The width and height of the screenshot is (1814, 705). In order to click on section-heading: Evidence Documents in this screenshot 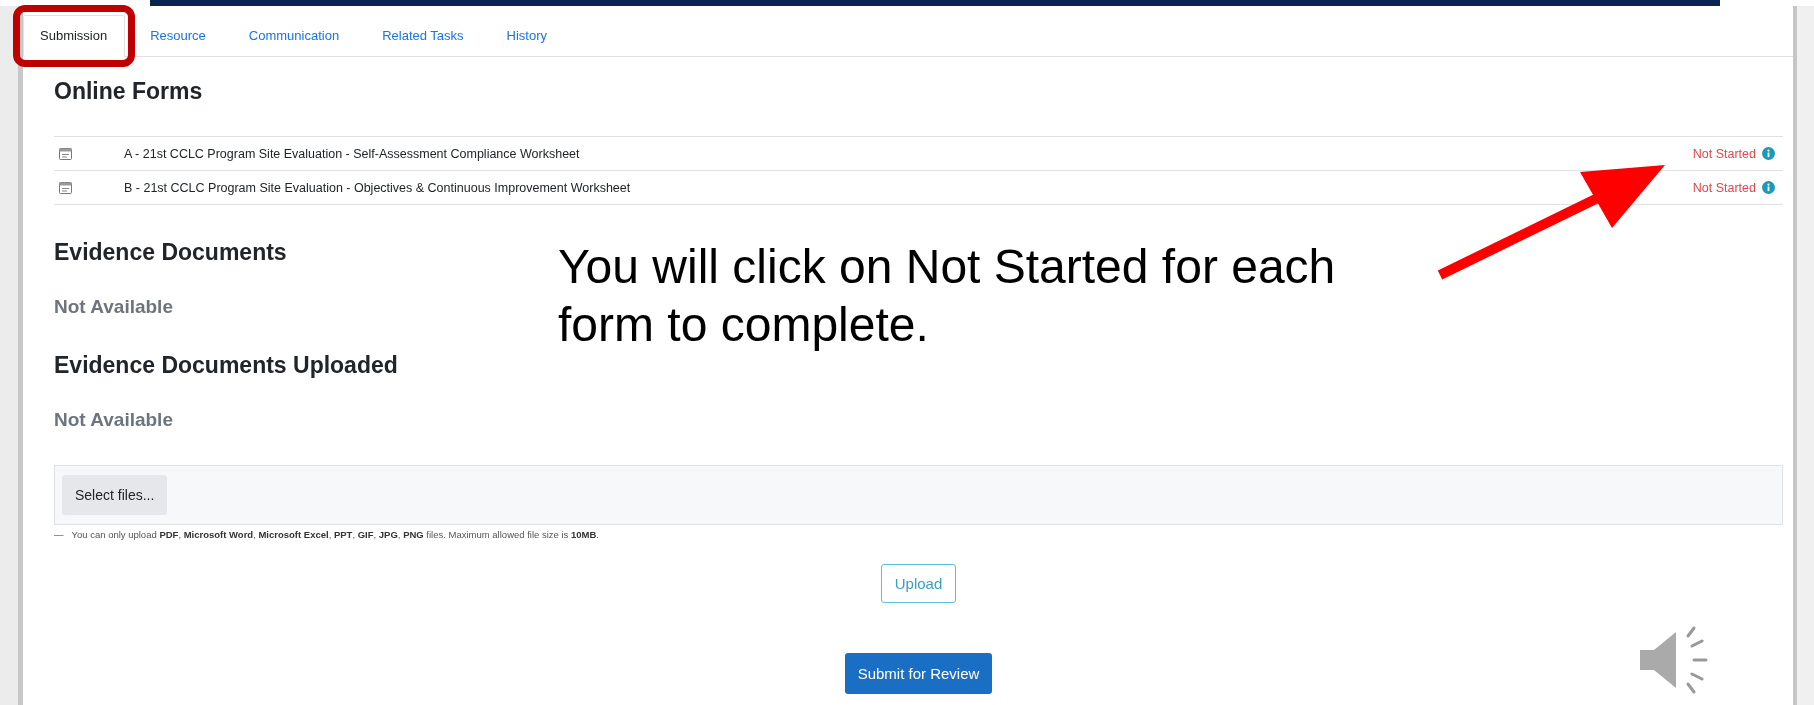, I will do `click(170, 252)`.